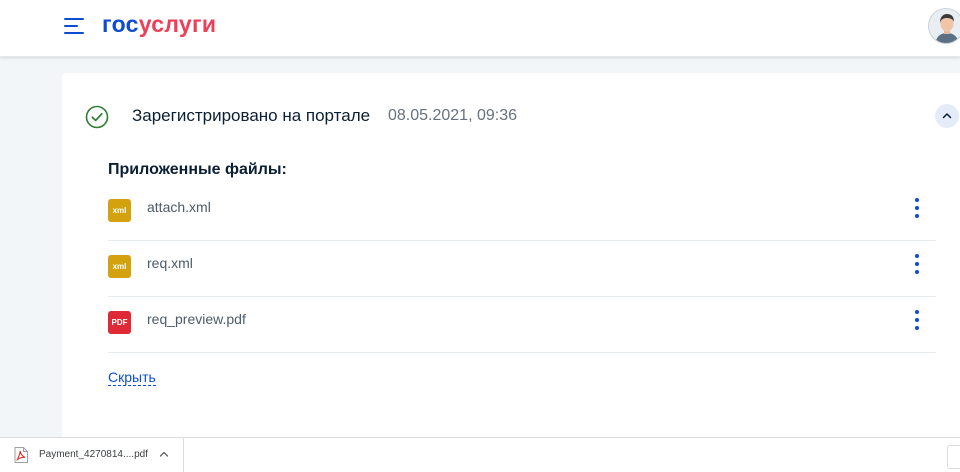 This screenshot has width=960, height=472. I want to click on user-icon, so click(944, 26).